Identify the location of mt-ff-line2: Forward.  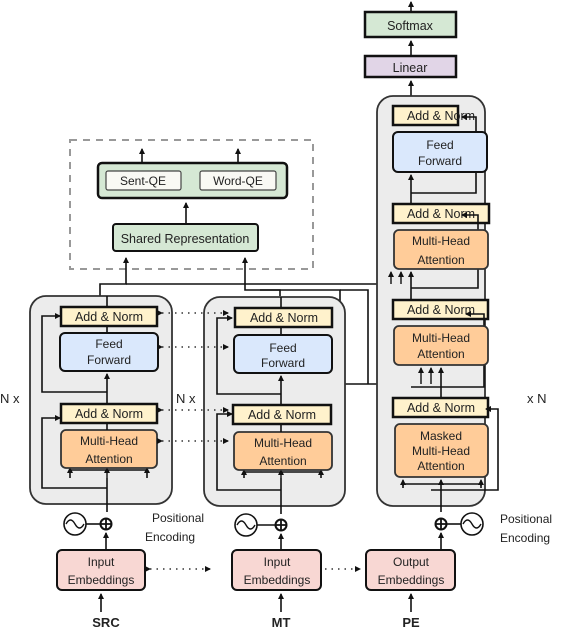
(283, 363).